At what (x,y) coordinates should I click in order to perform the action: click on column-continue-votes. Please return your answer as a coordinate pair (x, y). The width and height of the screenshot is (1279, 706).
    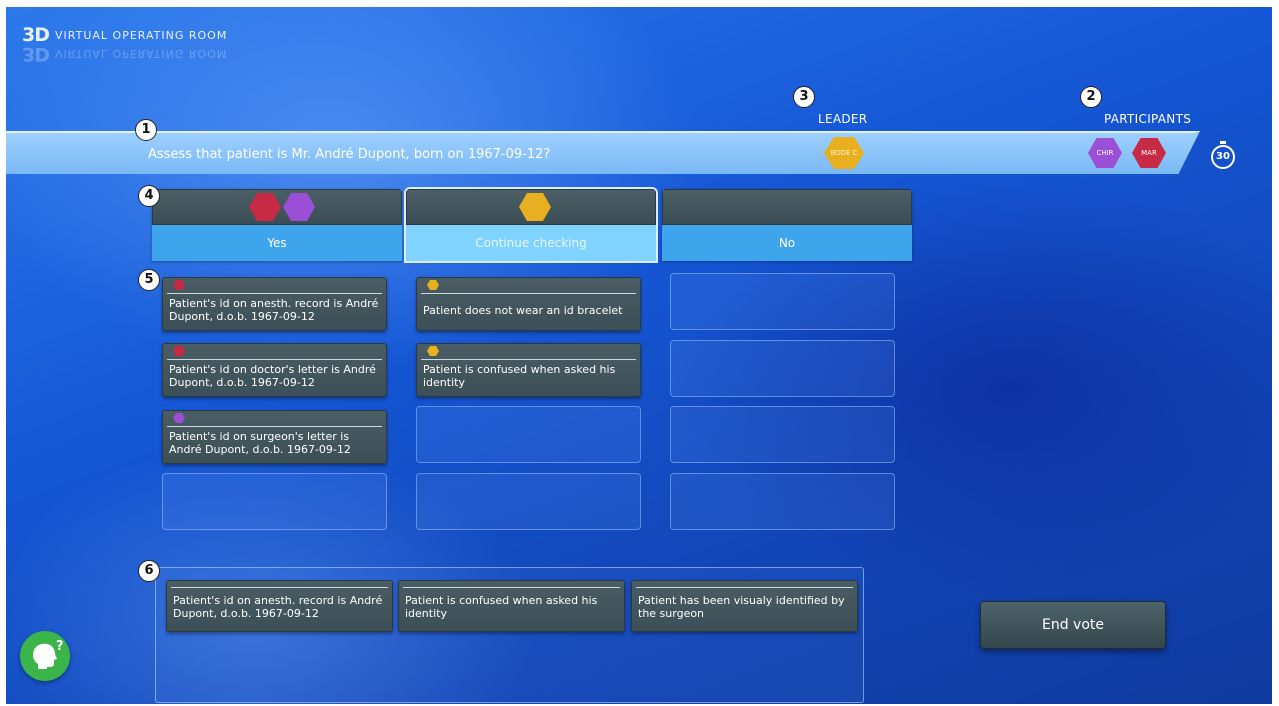
    Looking at the image, I should click on (531, 207).